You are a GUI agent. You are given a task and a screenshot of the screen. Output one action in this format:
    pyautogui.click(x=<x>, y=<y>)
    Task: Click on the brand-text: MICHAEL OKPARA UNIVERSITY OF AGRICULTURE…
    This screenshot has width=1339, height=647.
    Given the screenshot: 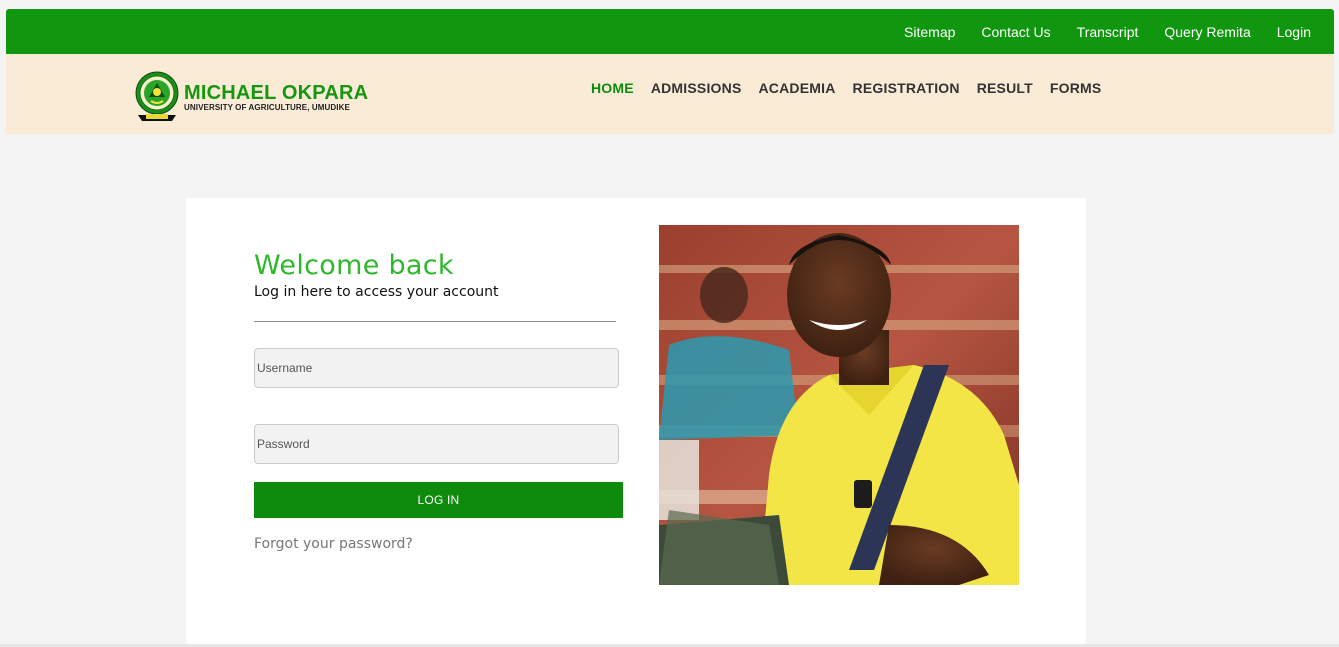 What is the action you would take?
    pyautogui.click(x=276, y=98)
    